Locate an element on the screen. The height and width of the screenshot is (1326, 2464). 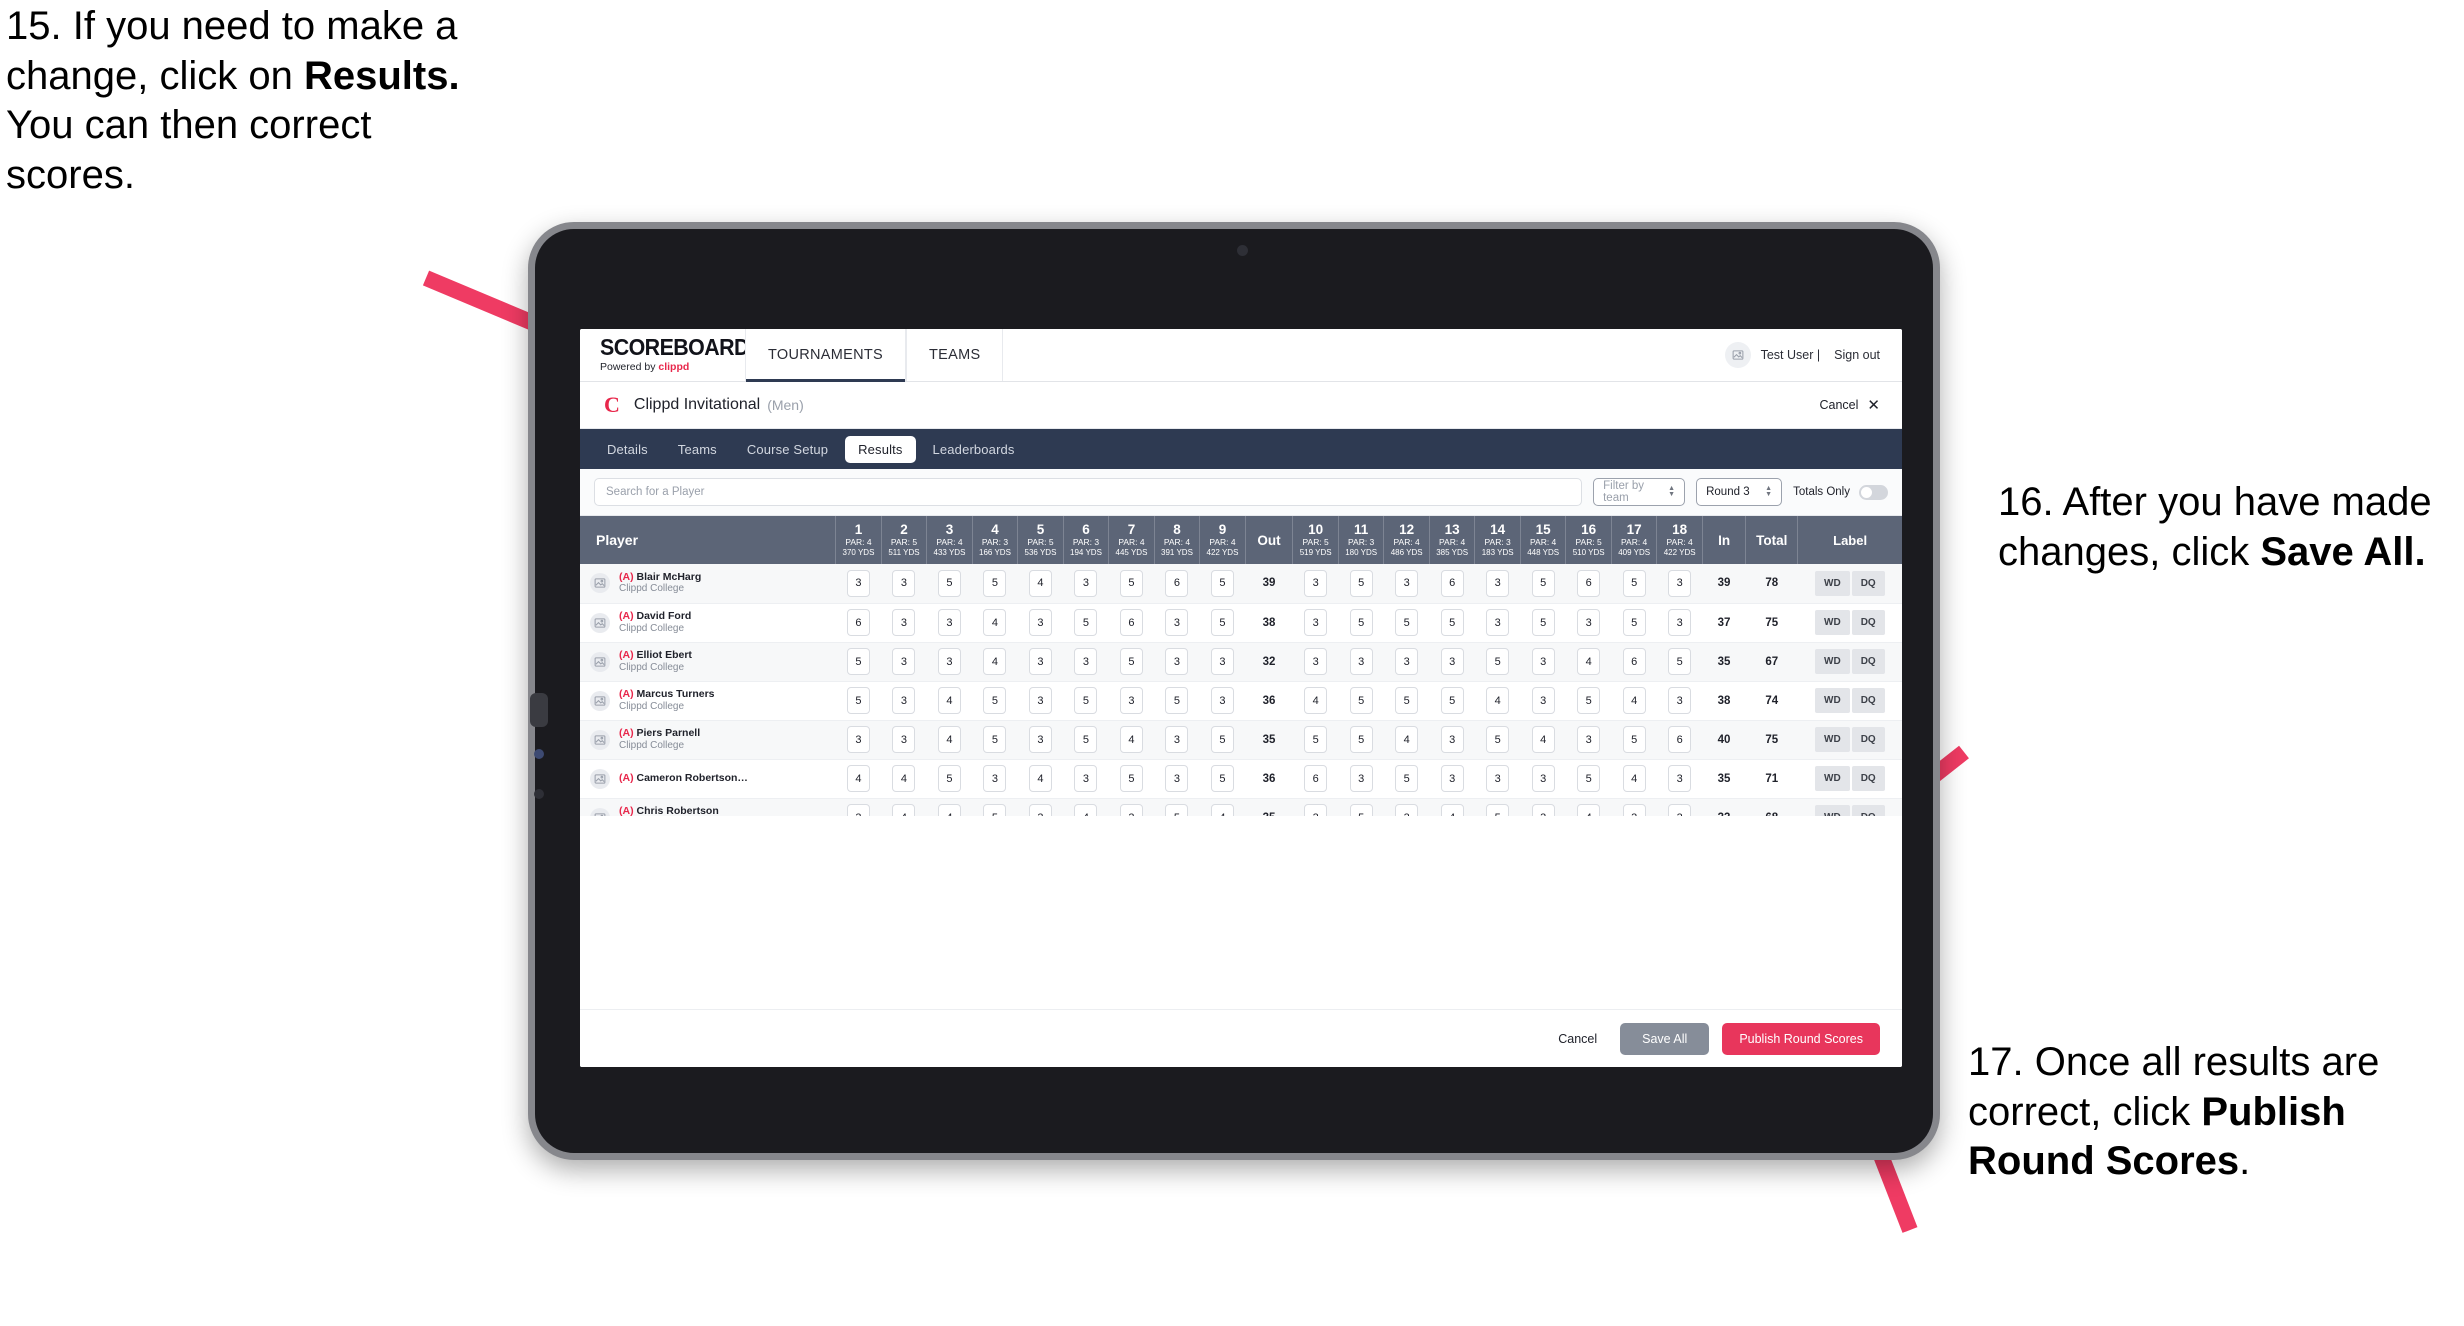
round-select: Round 3 ▲ ▼ is located at coordinates (1739, 492).